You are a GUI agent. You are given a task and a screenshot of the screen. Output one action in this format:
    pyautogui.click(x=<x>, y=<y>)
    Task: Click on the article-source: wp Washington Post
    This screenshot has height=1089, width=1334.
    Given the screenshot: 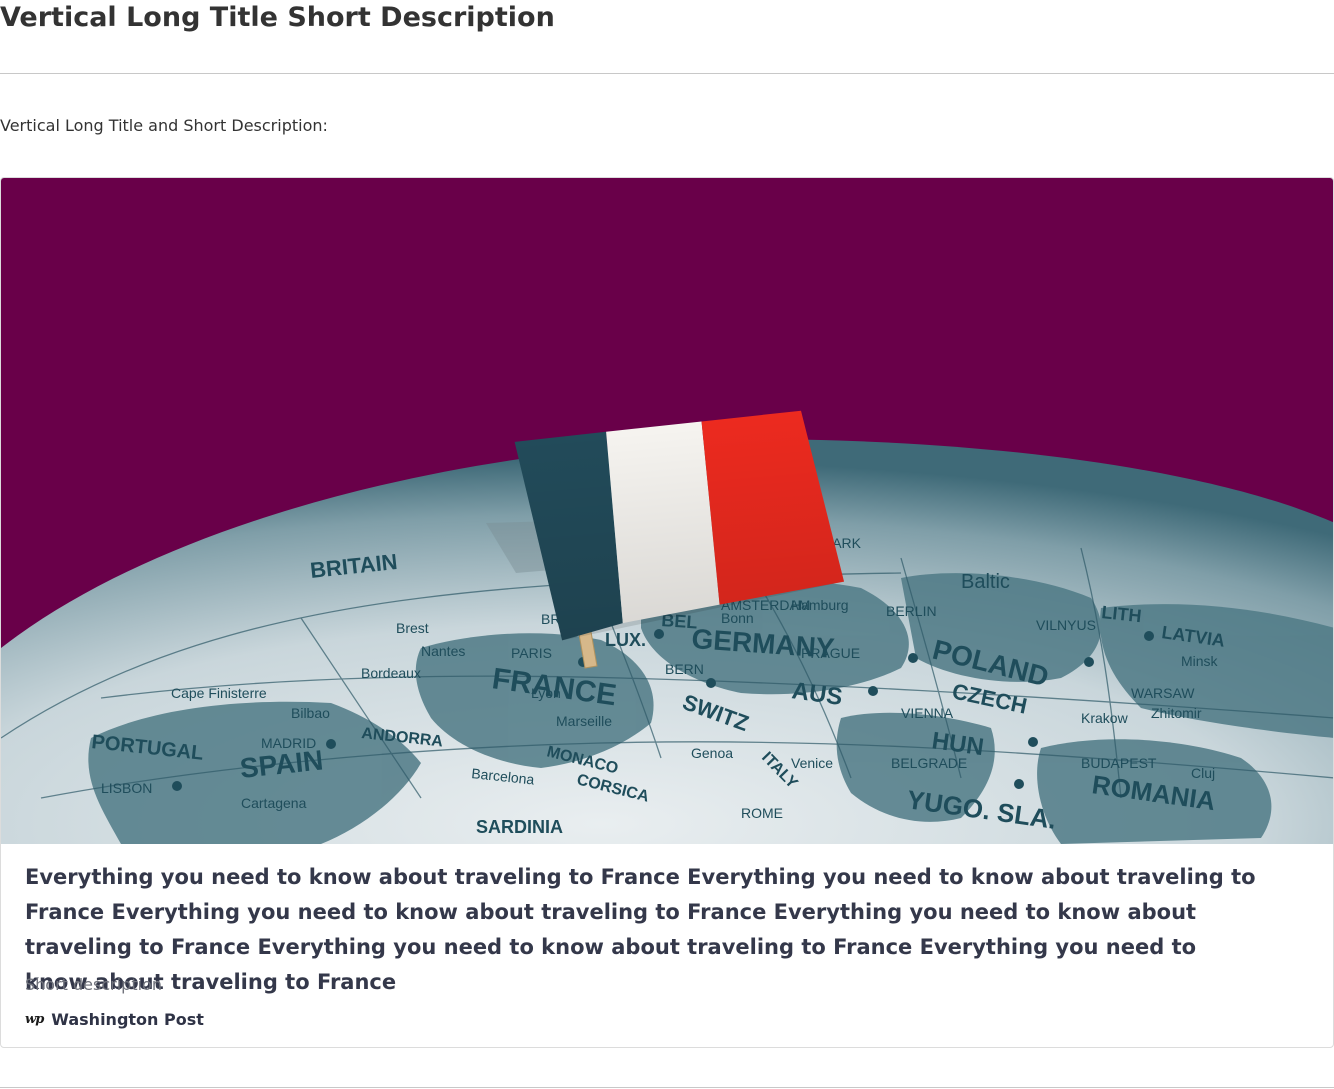 What is the action you would take?
    pyautogui.click(x=114, y=1020)
    